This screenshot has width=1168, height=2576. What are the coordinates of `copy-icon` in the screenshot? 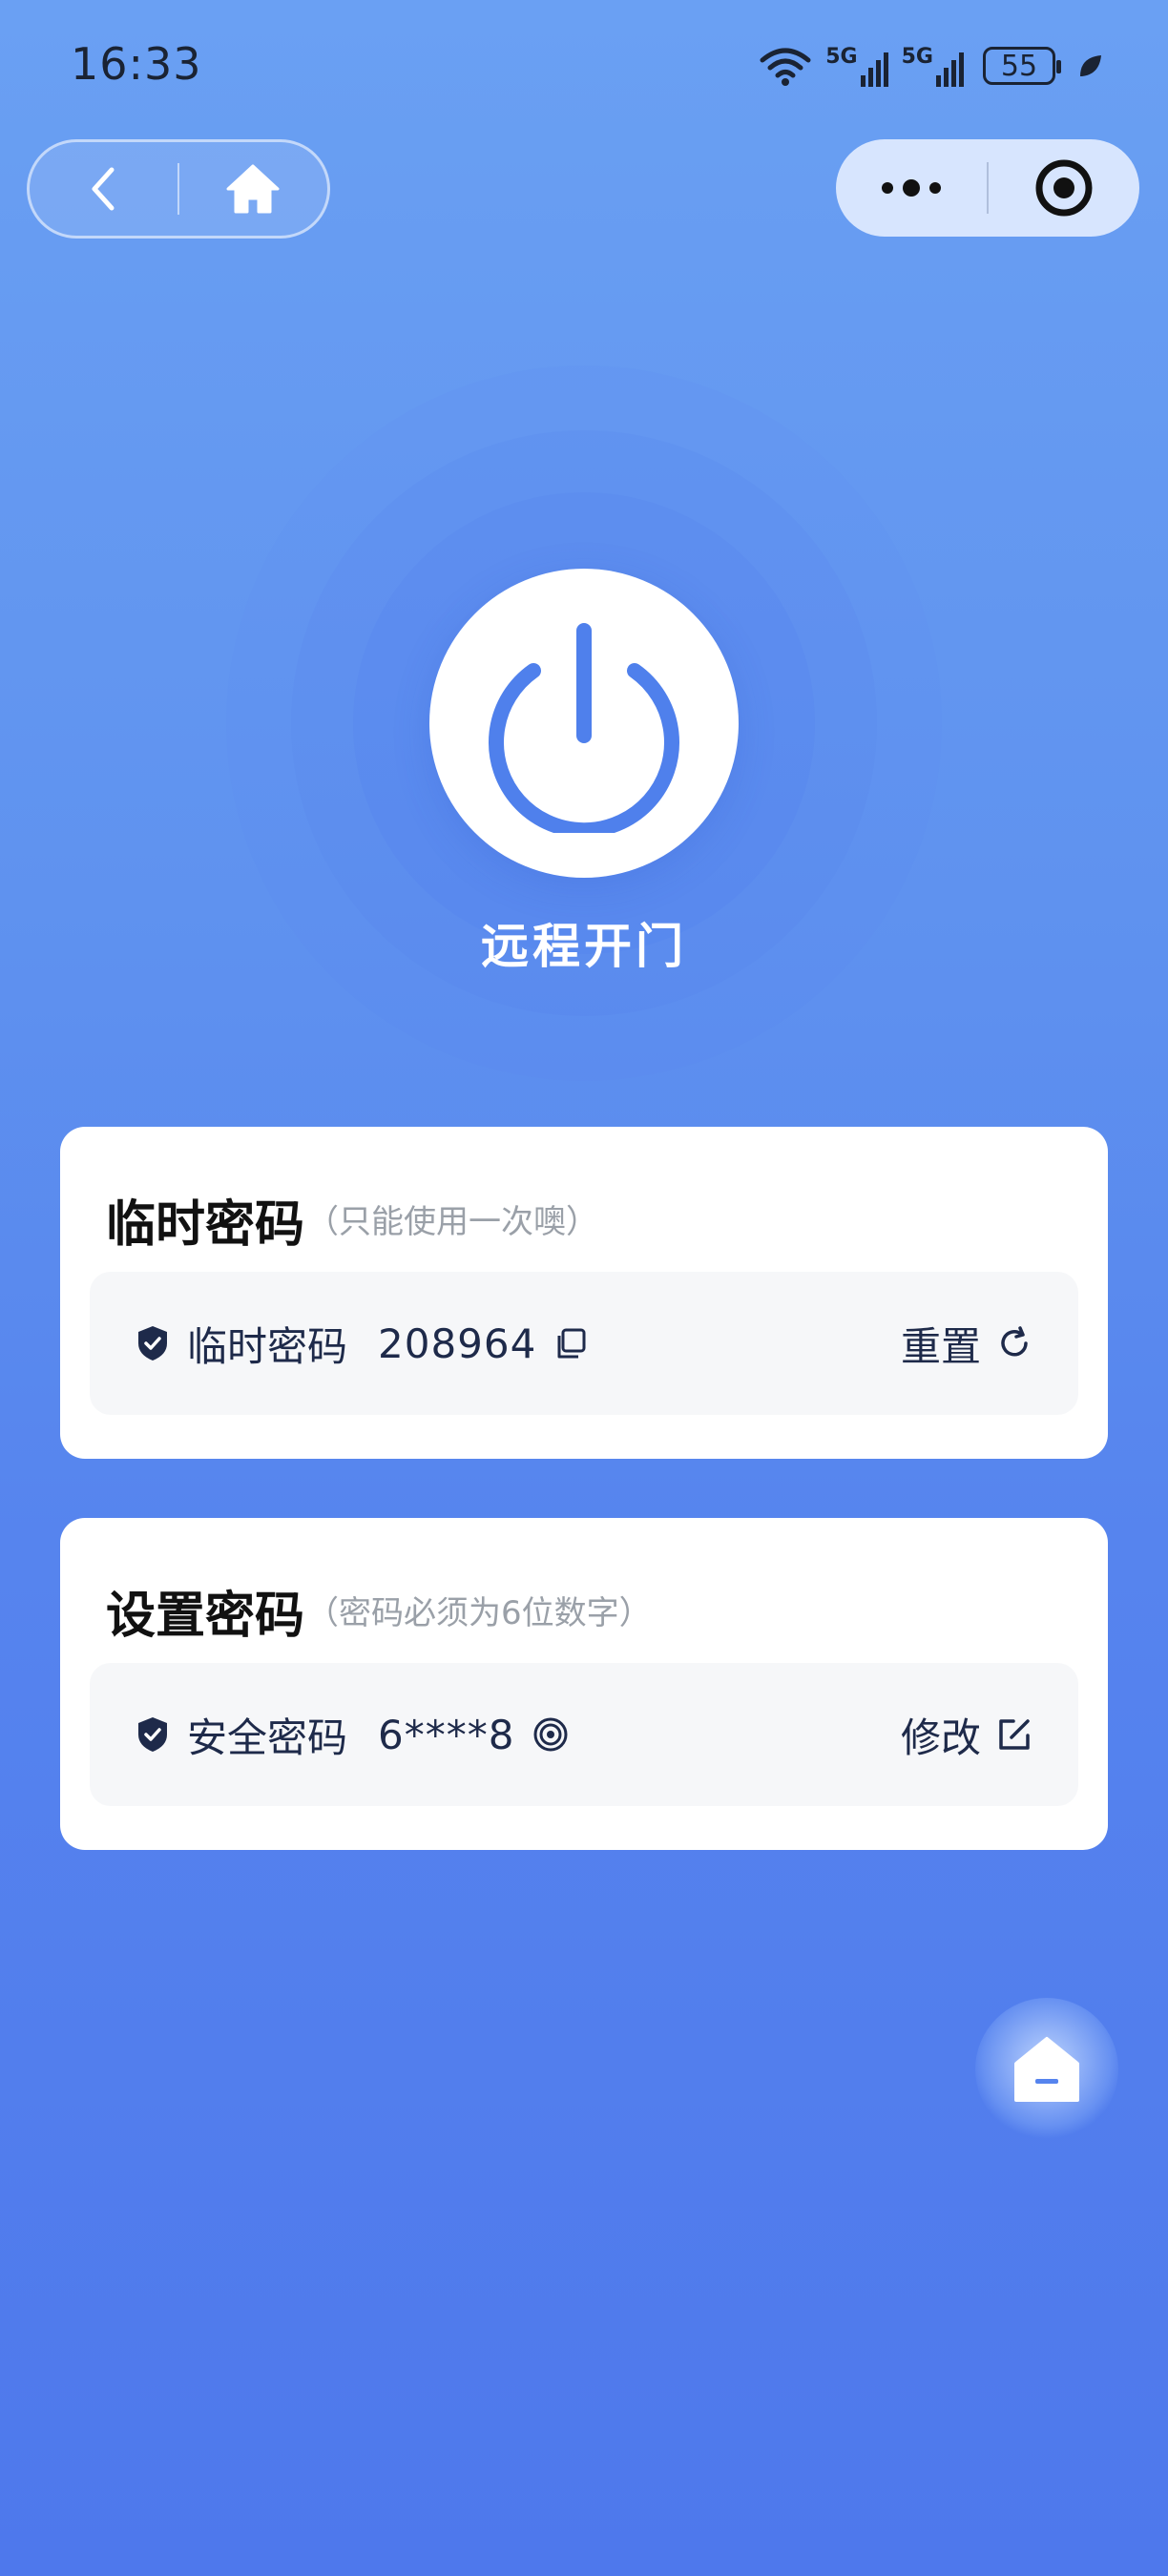 It's located at (570, 1343).